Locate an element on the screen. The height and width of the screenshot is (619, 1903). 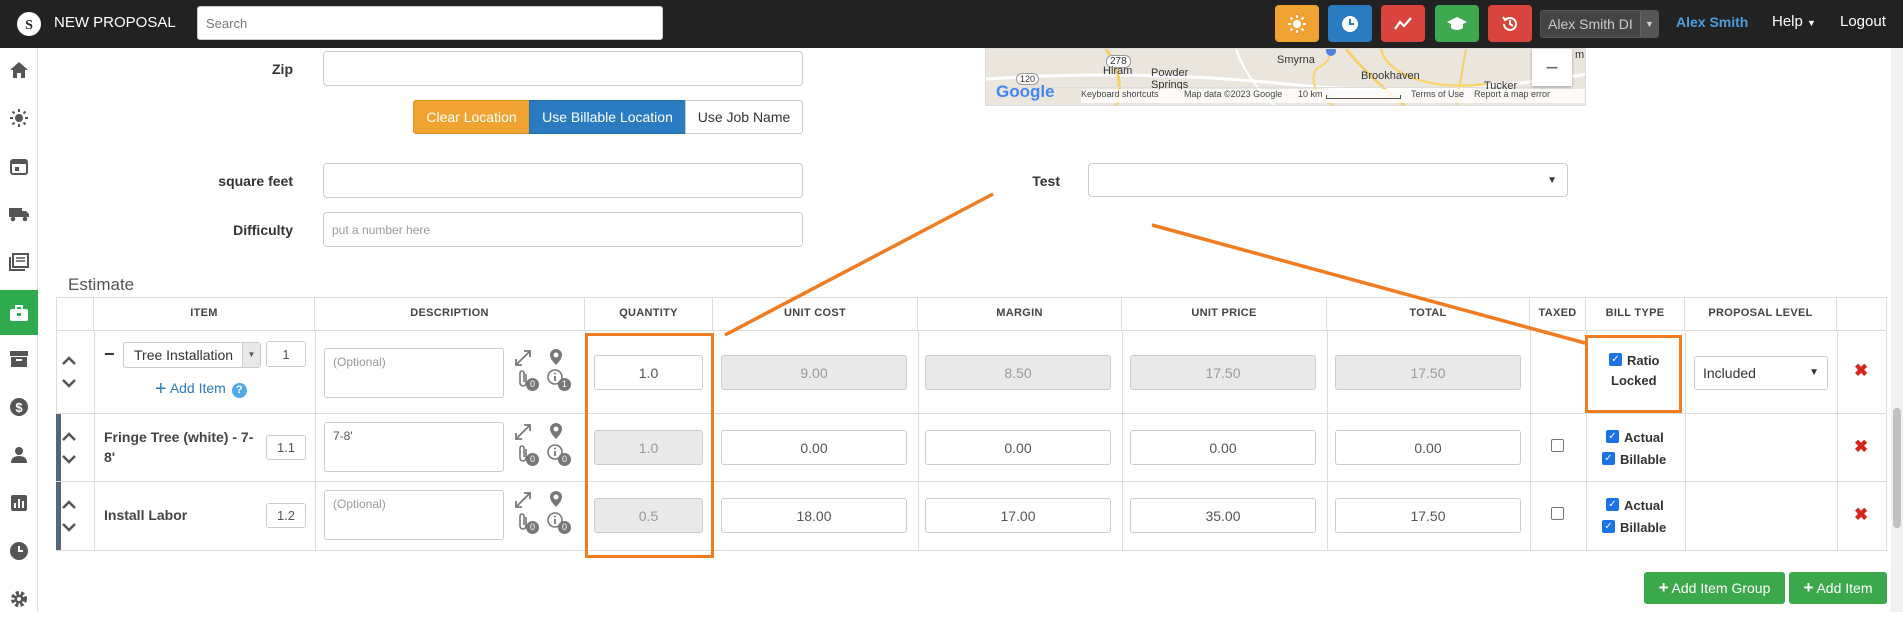
weather-button is located at coordinates (1297, 23).